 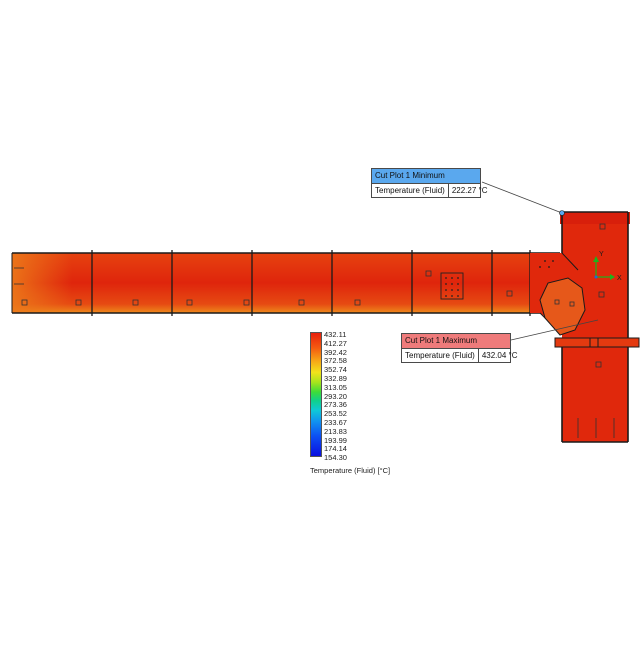 What do you see at coordinates (335, 422) in the screenshot?
I see `legend-tick-label: 233.67` at bounding box center [335, 422].